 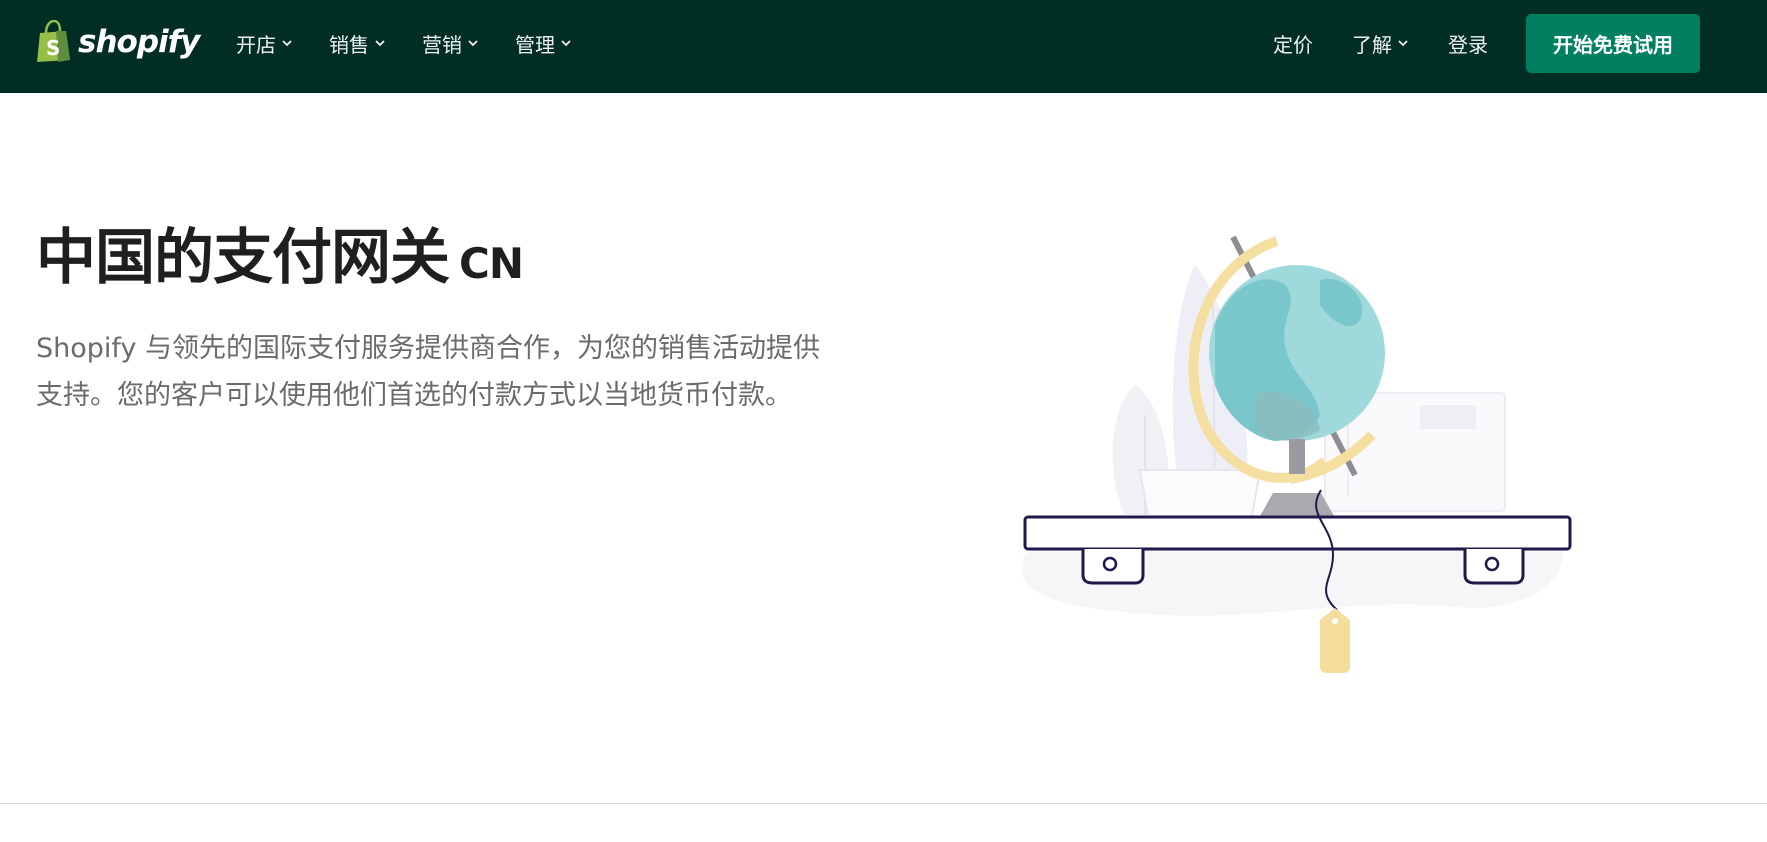 I want to click on country-code: CN, so click(x=491, y=263).